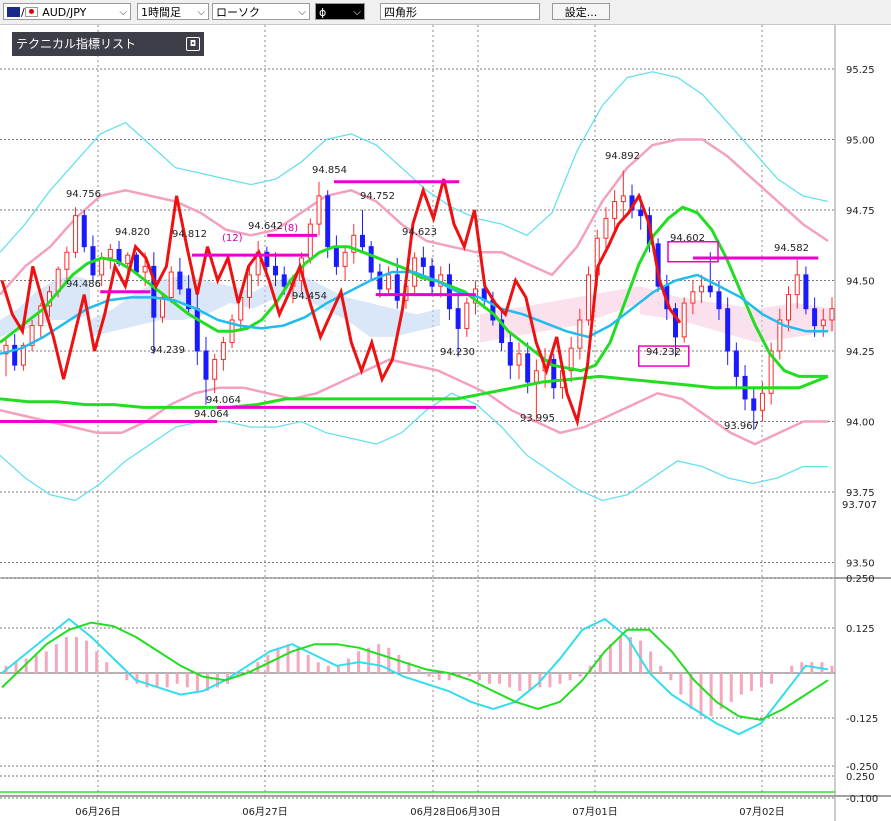 Image resolution: width=891 pixels, height=821 pixels. Describe the element at coordinates (189, 234) in the screenshot. I see `price-label: 94.812` at that location.